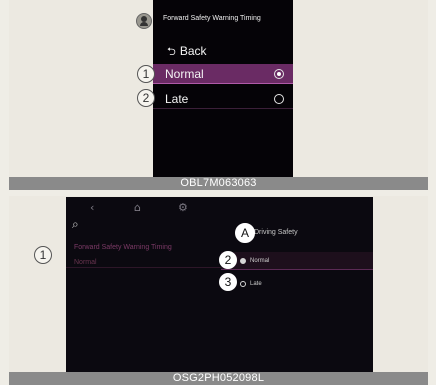 This screenshot has height=385, width=436. Describe the element at coordinates (144, 21) in the screenshot. I see `user-icon` at that location.